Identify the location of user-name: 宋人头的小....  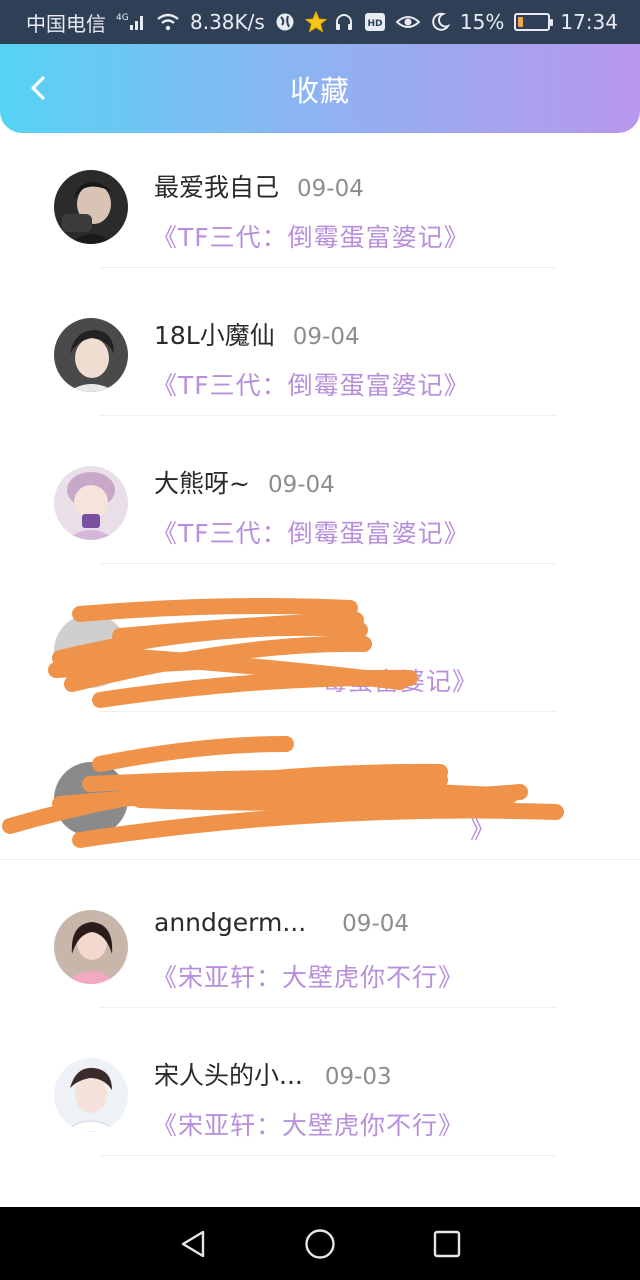
(228, 1074).